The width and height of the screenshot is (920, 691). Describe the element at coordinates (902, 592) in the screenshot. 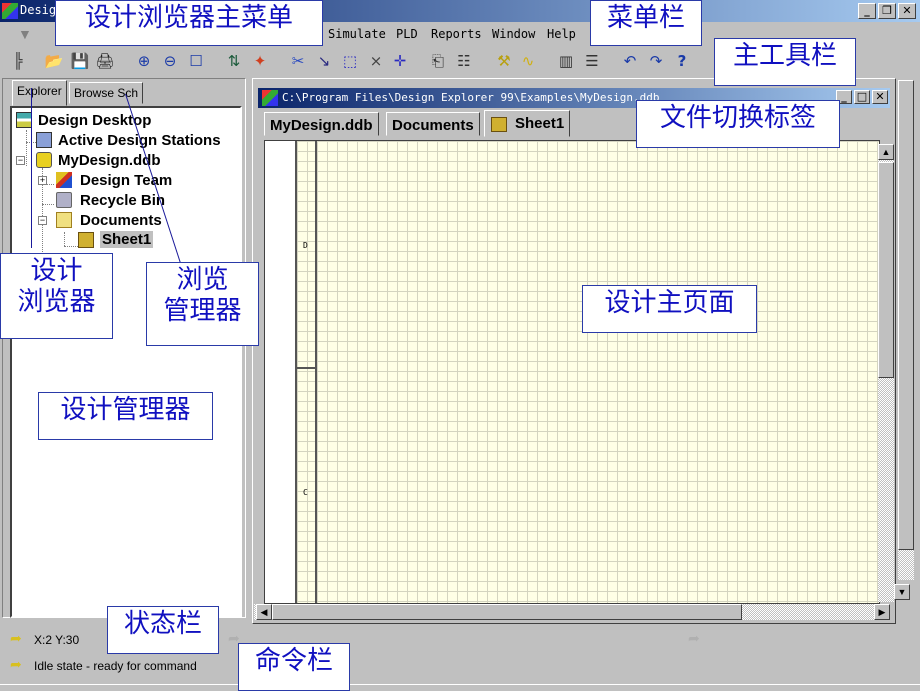

I see `scroll-down-button: ▼` at that location.